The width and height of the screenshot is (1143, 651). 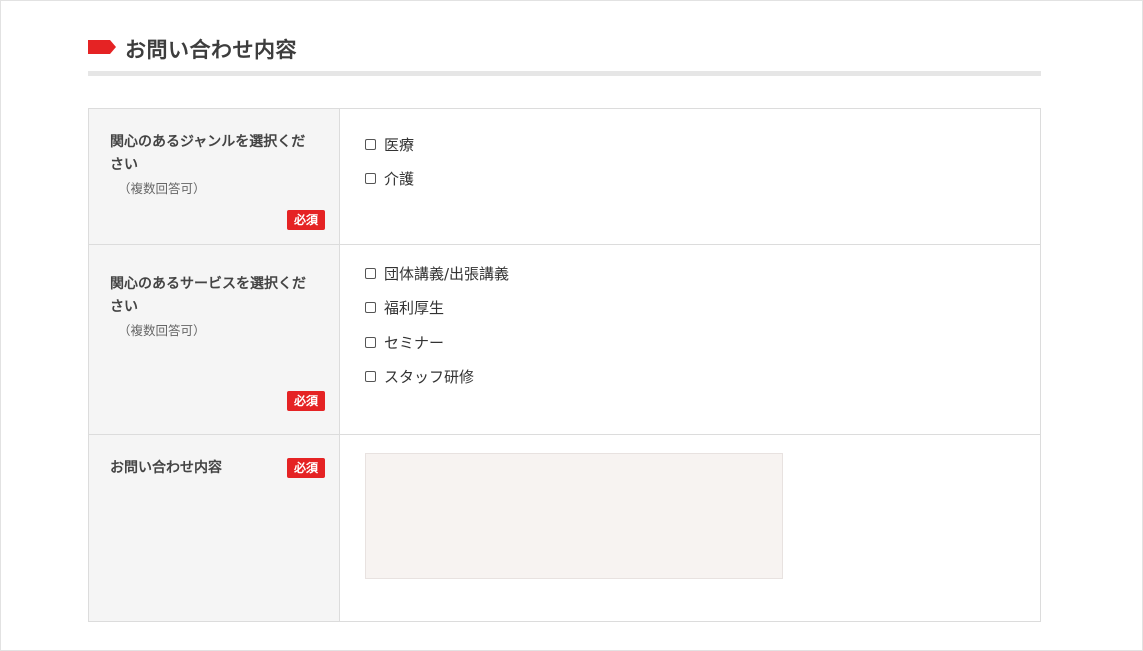 What do you see at coordinates (370, 308) in the screenshot?
I see `checkbox-welfare` at bounding box center [370, 308].